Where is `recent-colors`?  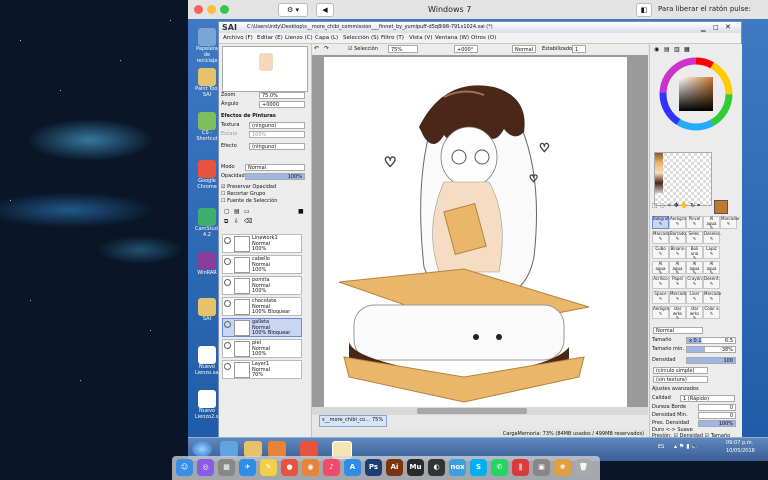
recent-colors is located at coordinates (659, 173).